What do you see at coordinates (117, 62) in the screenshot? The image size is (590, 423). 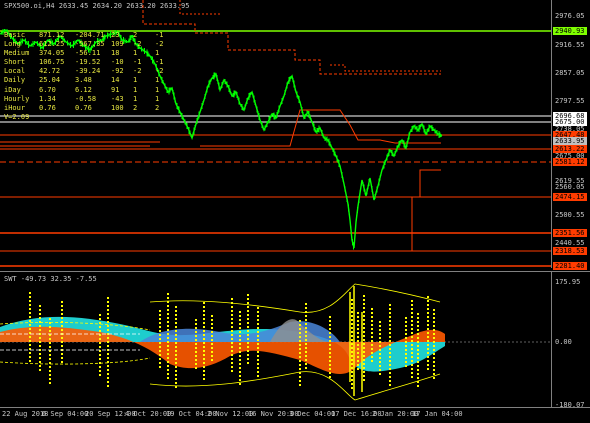 I see `legend-cell-c: -10` at bounding box center [117, 62].